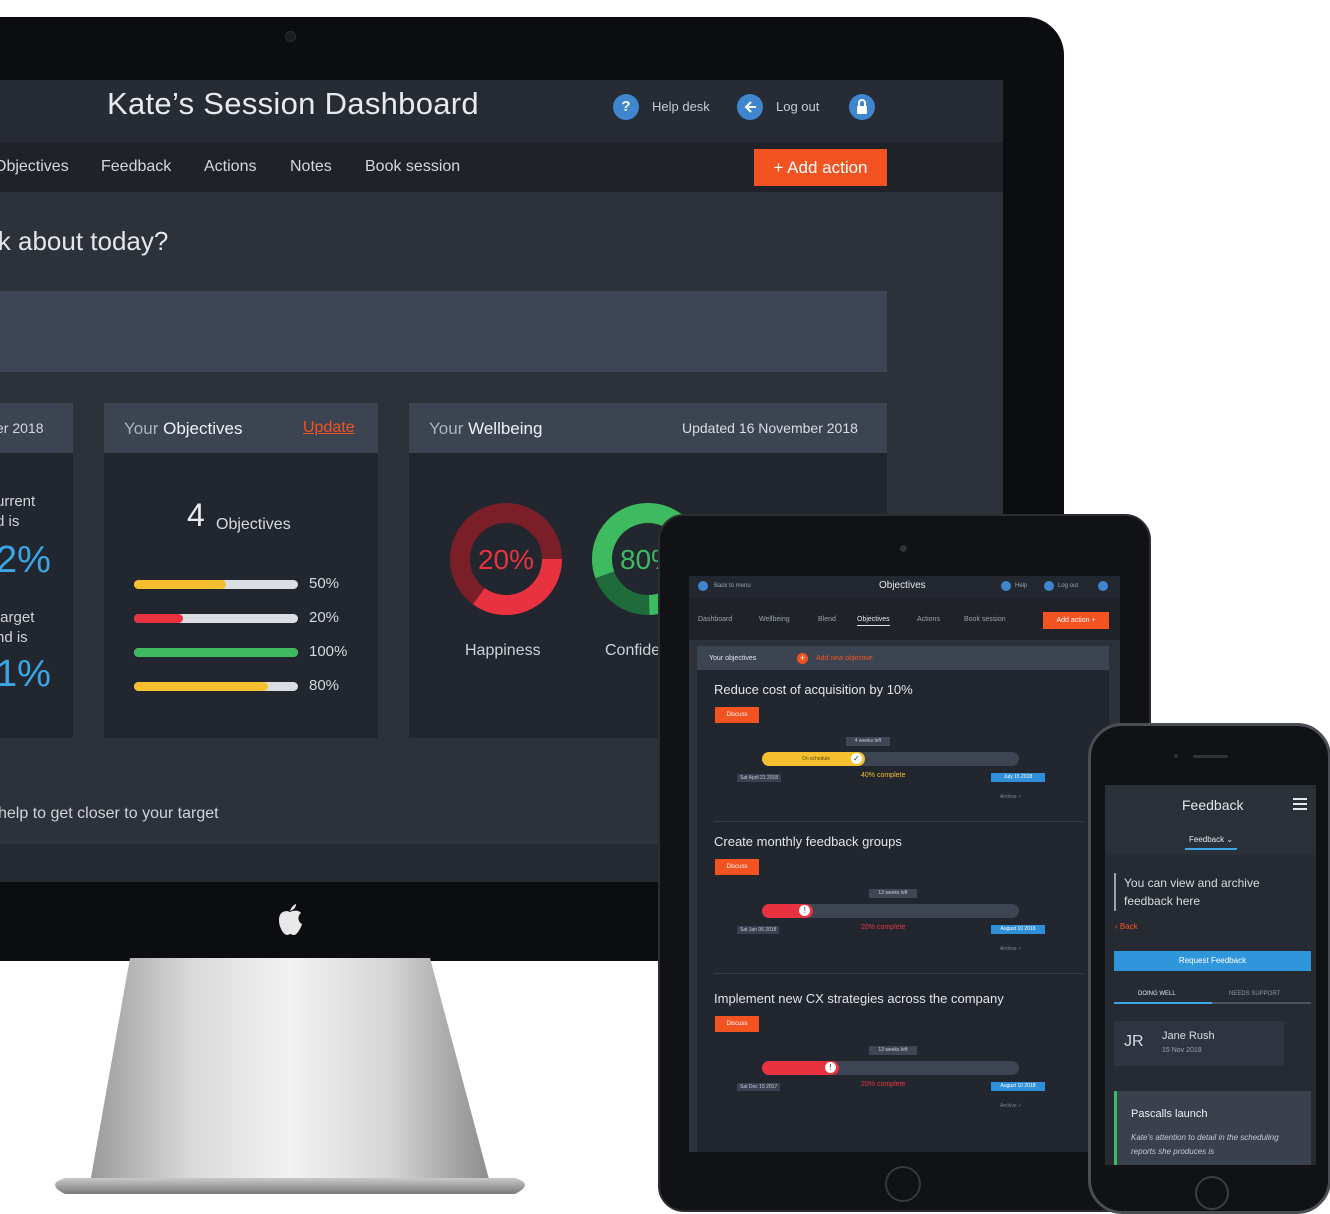  What do you see at coordinates (253, 524) in the screenshot?
I see `objectives-count-label: Objectives` at bounding box center [253, 524].